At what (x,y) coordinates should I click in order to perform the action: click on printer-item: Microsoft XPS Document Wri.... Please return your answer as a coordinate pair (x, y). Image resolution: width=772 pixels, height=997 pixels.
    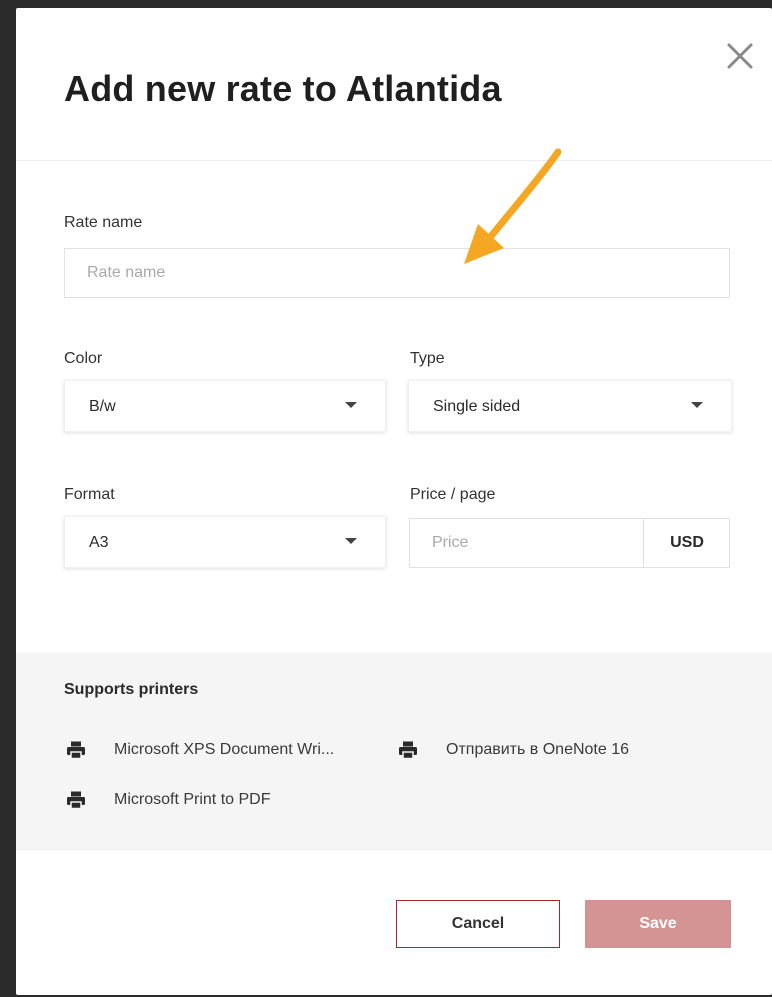
    Looking at the image, I should click on (200, 750).